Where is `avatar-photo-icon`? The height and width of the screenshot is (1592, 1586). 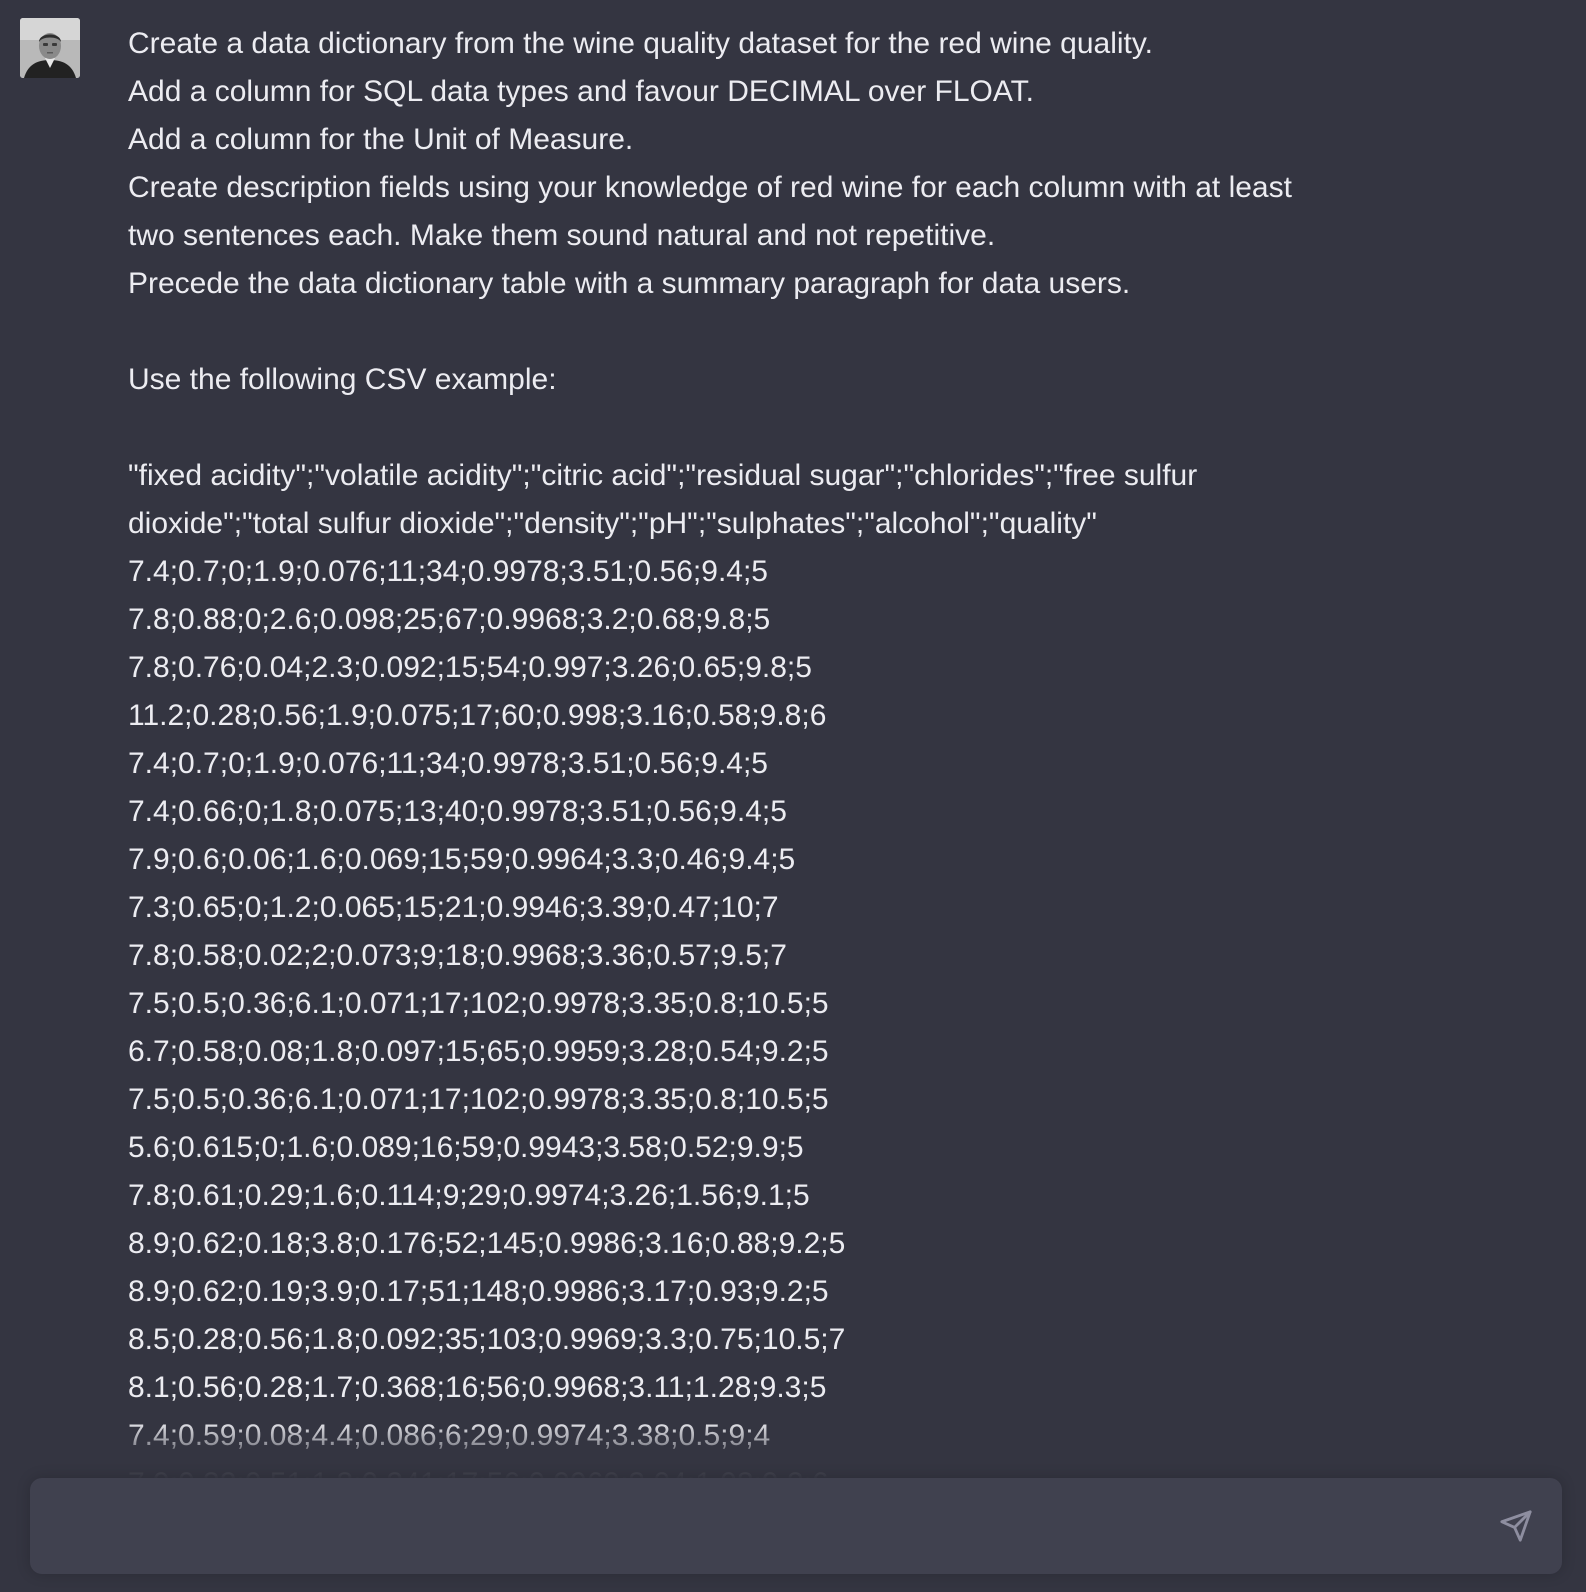
avatar-photo-icon is located at coordinates (50, 48).